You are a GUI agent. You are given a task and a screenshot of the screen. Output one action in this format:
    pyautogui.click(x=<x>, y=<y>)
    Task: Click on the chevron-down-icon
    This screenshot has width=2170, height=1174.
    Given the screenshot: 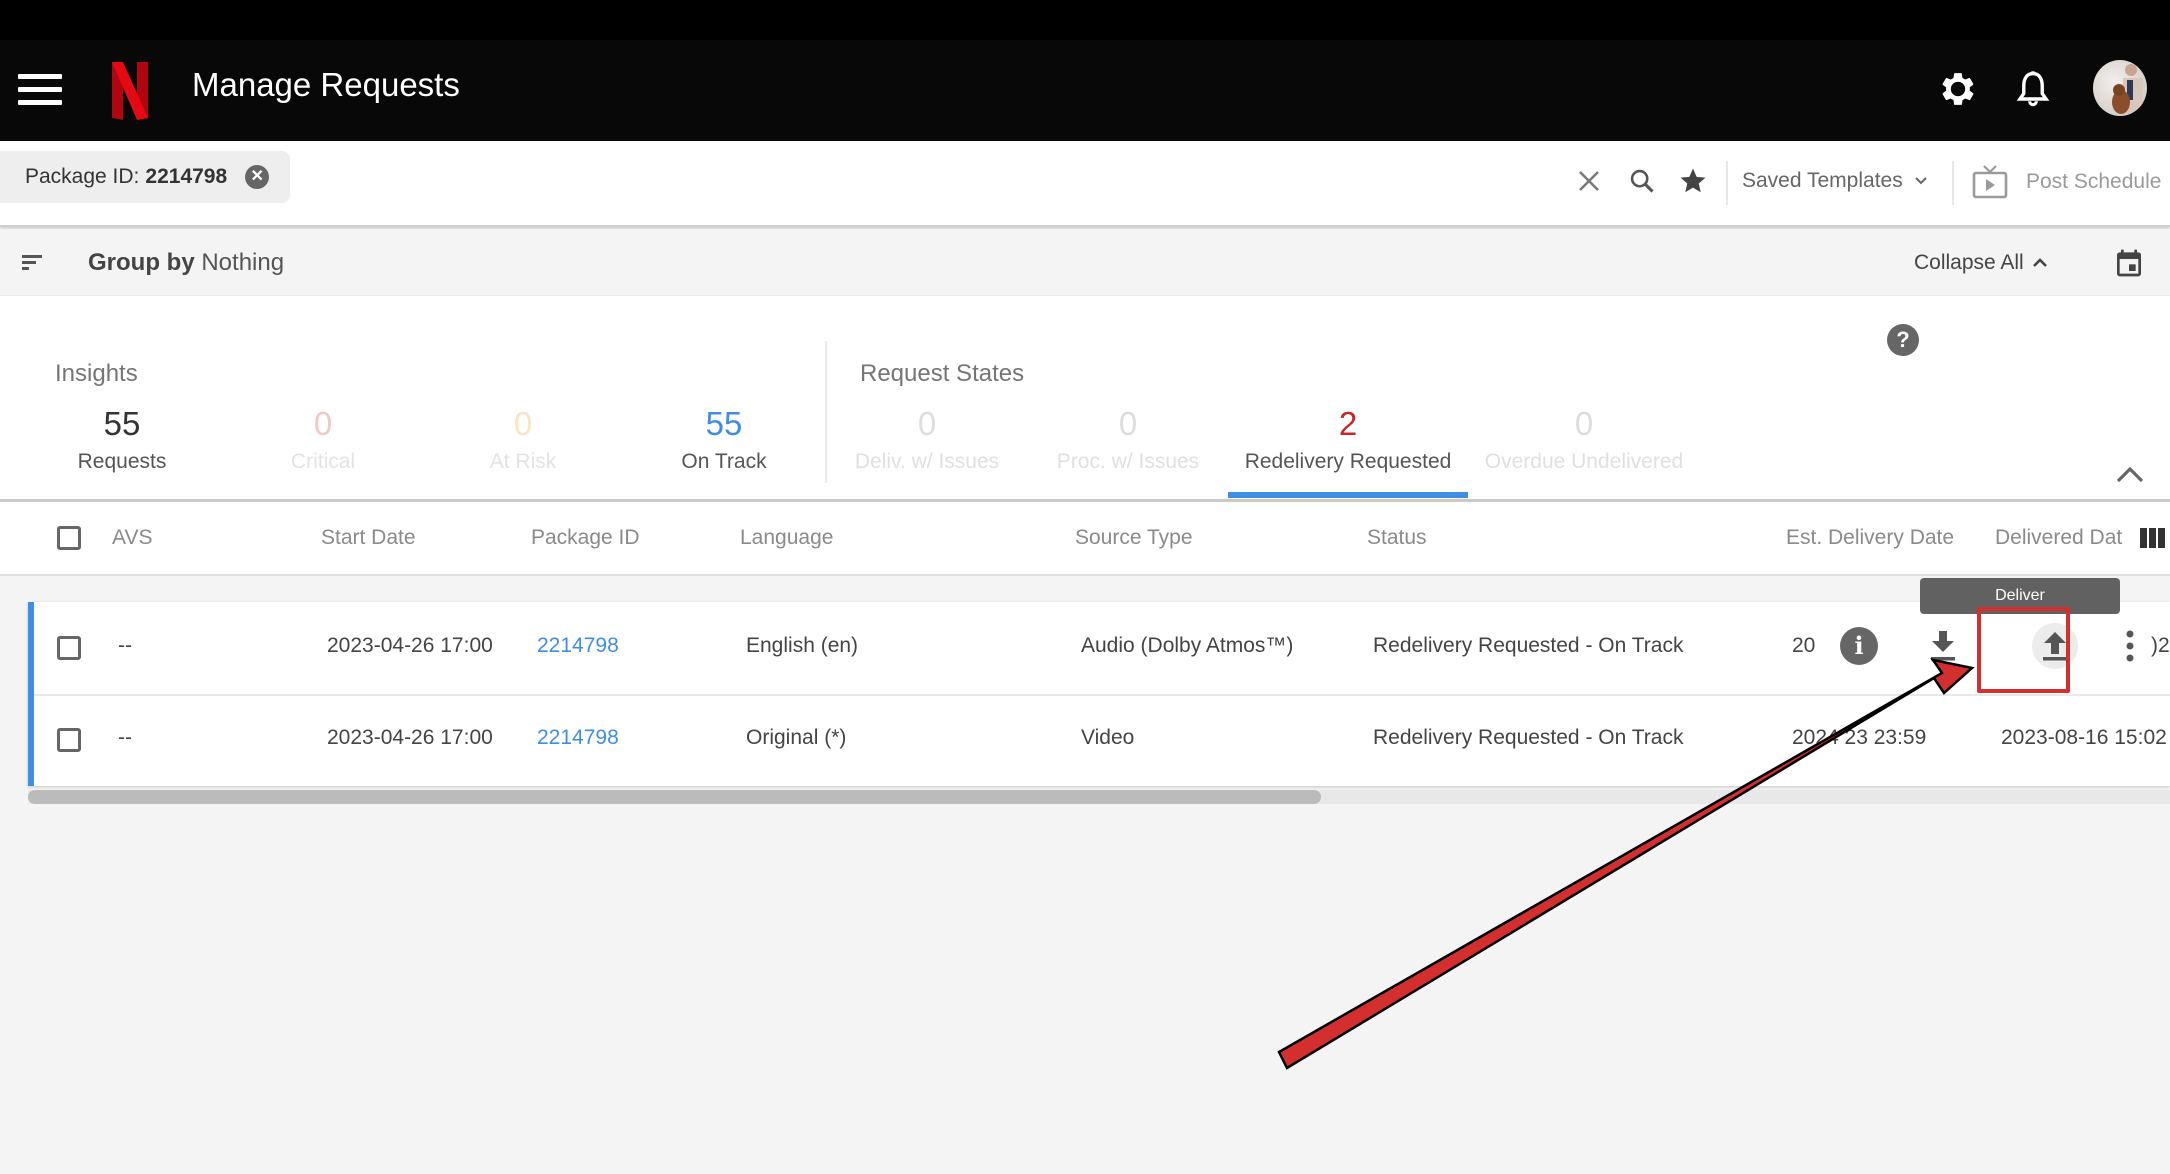 What is the action you would take?
    pyautogui.click(x=1921, y=181)
    